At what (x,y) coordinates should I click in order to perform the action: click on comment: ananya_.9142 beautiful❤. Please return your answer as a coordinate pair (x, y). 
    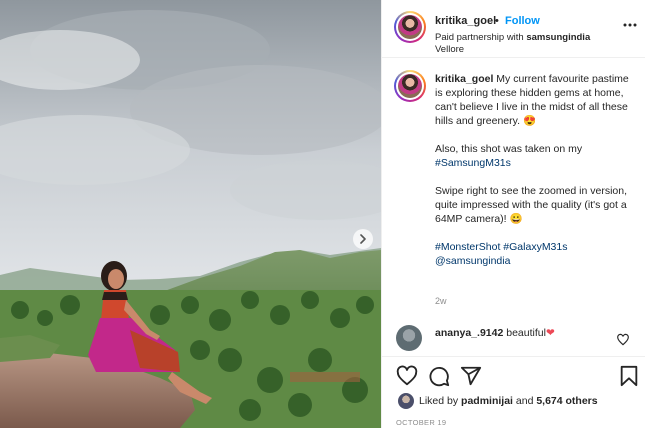
    Looking at the image, I should click on (495, 333).